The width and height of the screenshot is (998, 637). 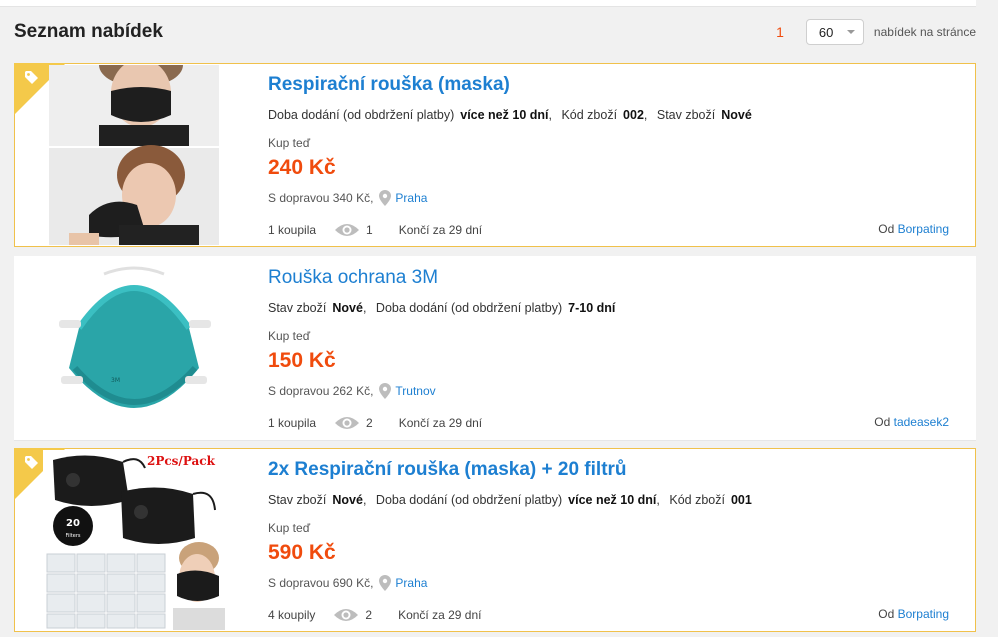 I want to click on seller-link: tadeasek2, so click(x=921, y=422).